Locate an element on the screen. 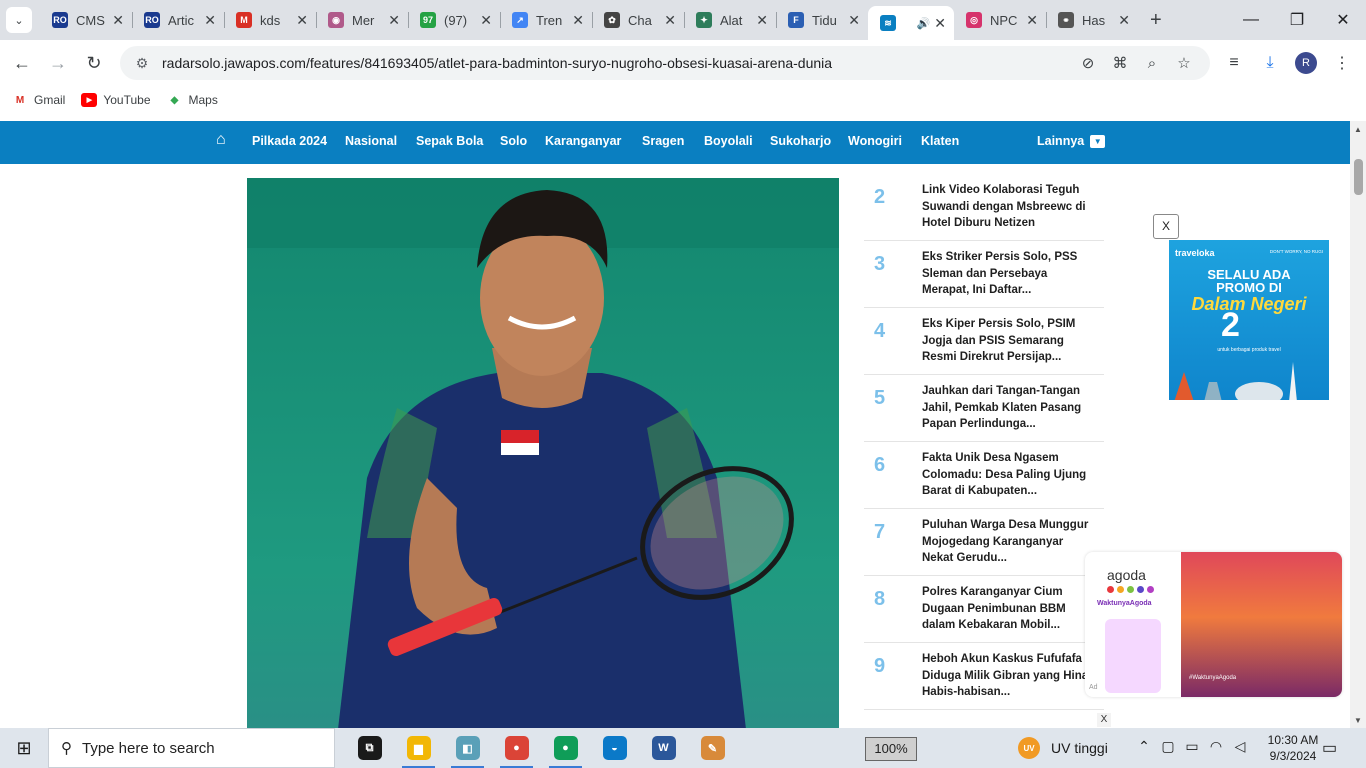 This screenshot has width=1366, height=768. scroll-down-icon: ▼ is located at coordinates (1358, 720).